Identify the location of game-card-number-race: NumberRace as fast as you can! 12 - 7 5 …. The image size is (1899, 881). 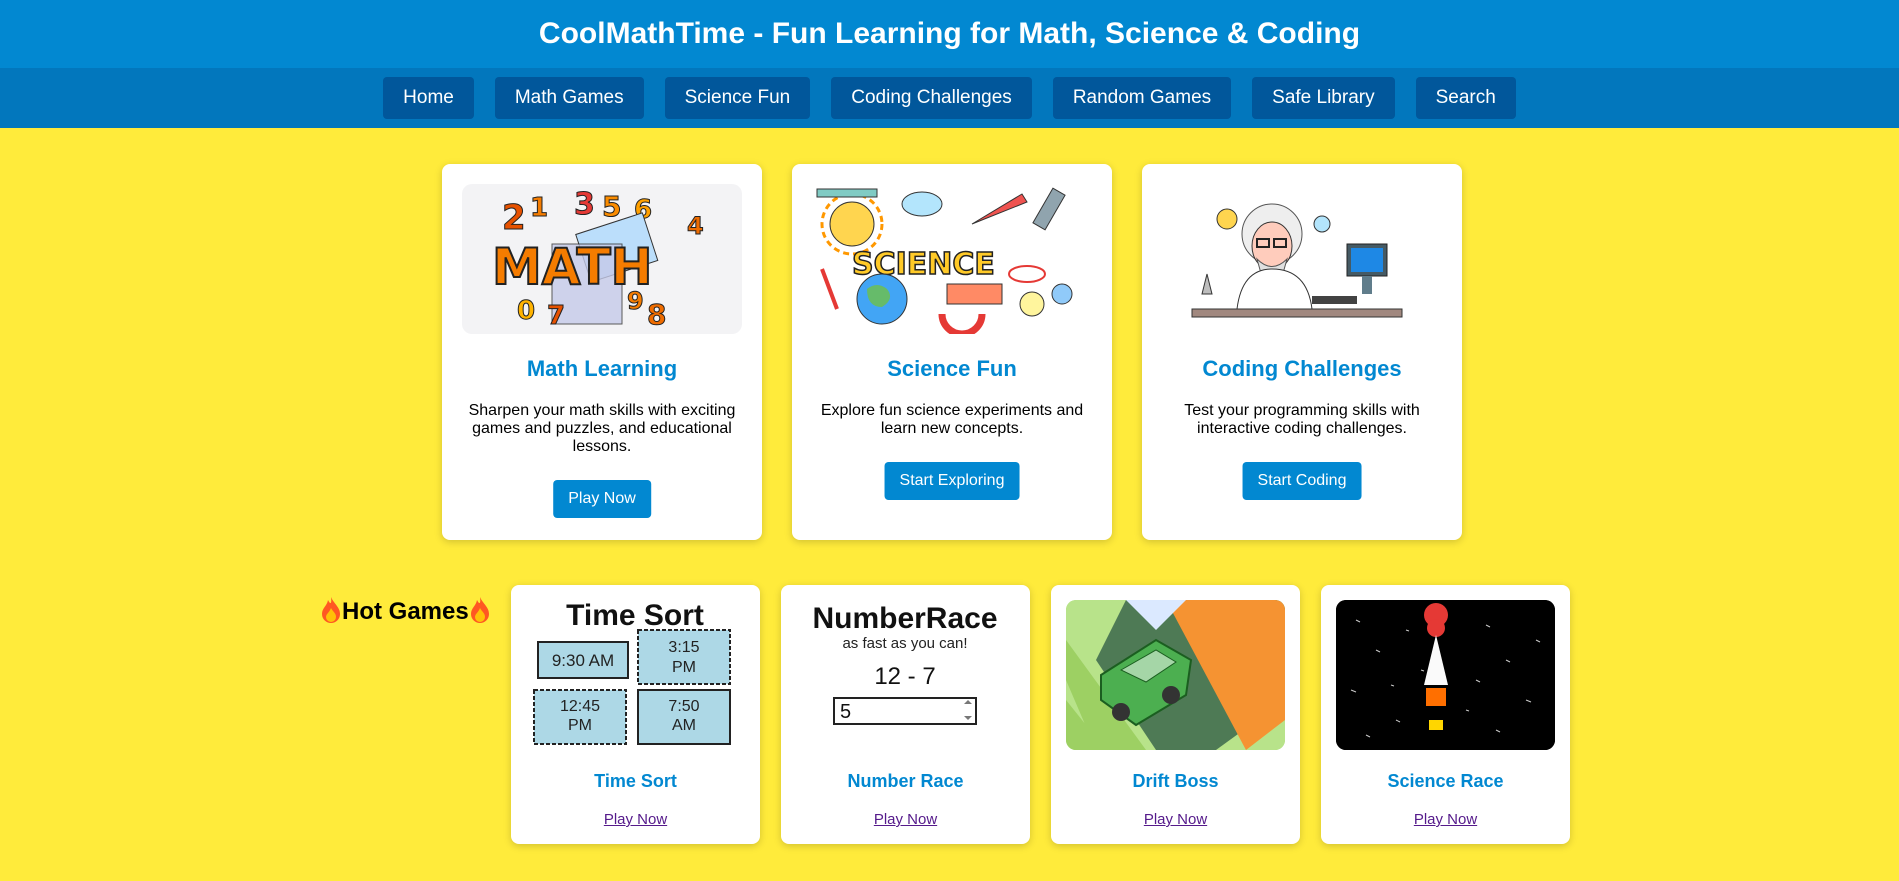
(905, 714).